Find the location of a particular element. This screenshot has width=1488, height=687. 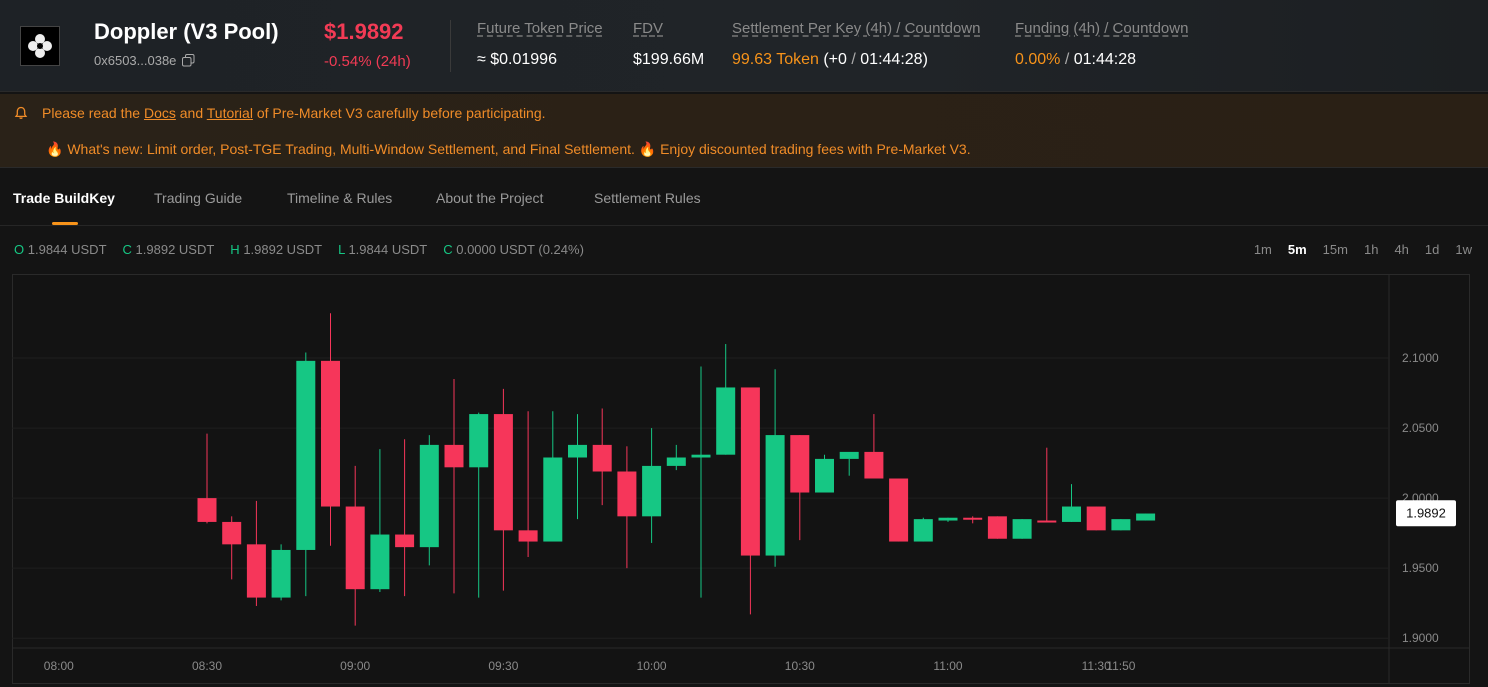

ohlc-close: C 1.9892 USDT is located at coordinates (169, 249).